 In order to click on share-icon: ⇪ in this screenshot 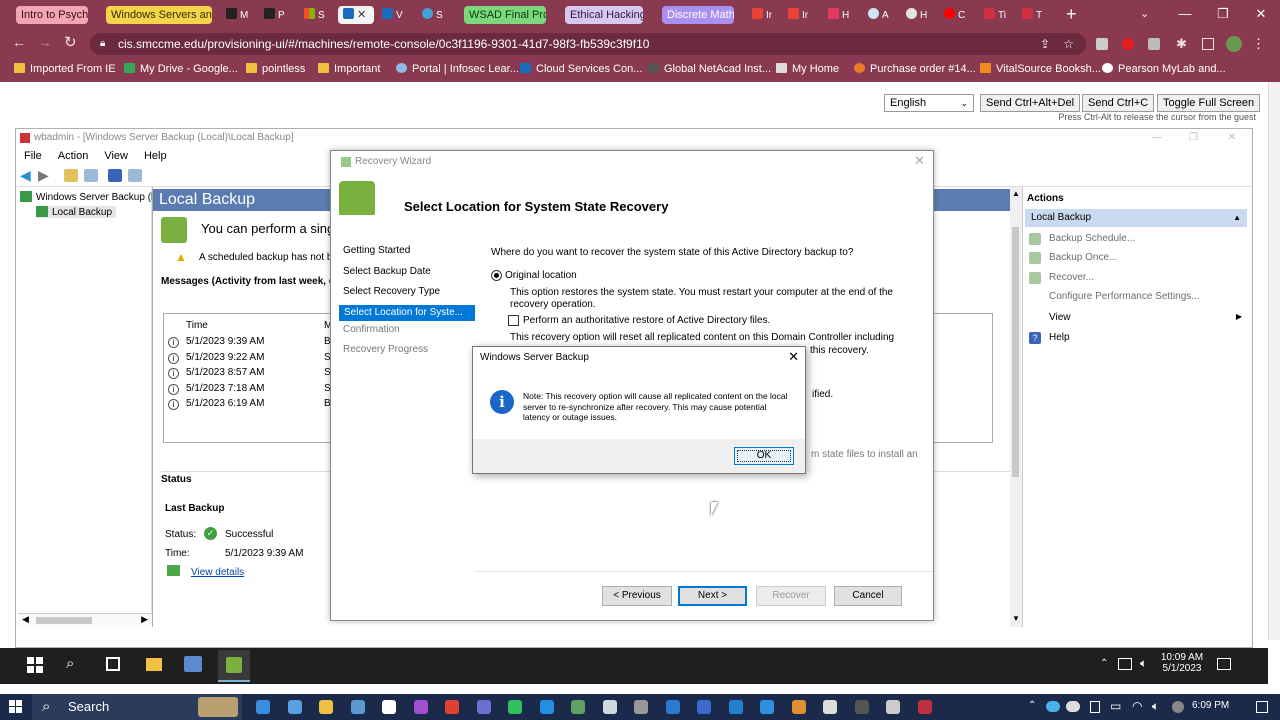, I will do `click(1045, 44)`.